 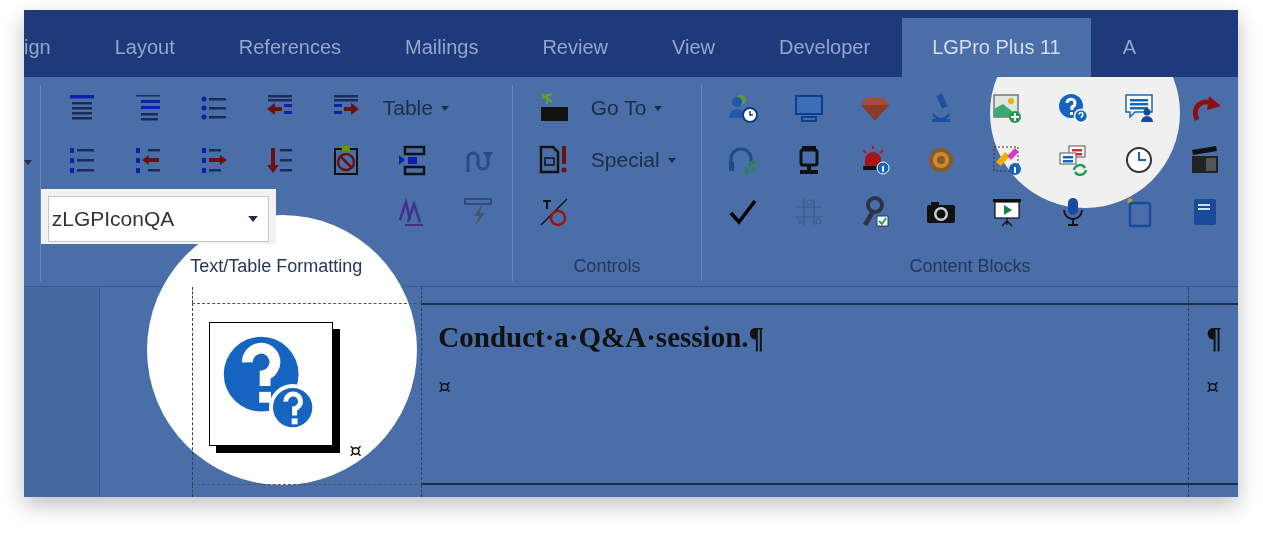 What do you see at coordinates (601, 337) in the screenshot?
I see `heading-text: Conduct·a·Q&A·session.¶` at bounding box center [601, 337].